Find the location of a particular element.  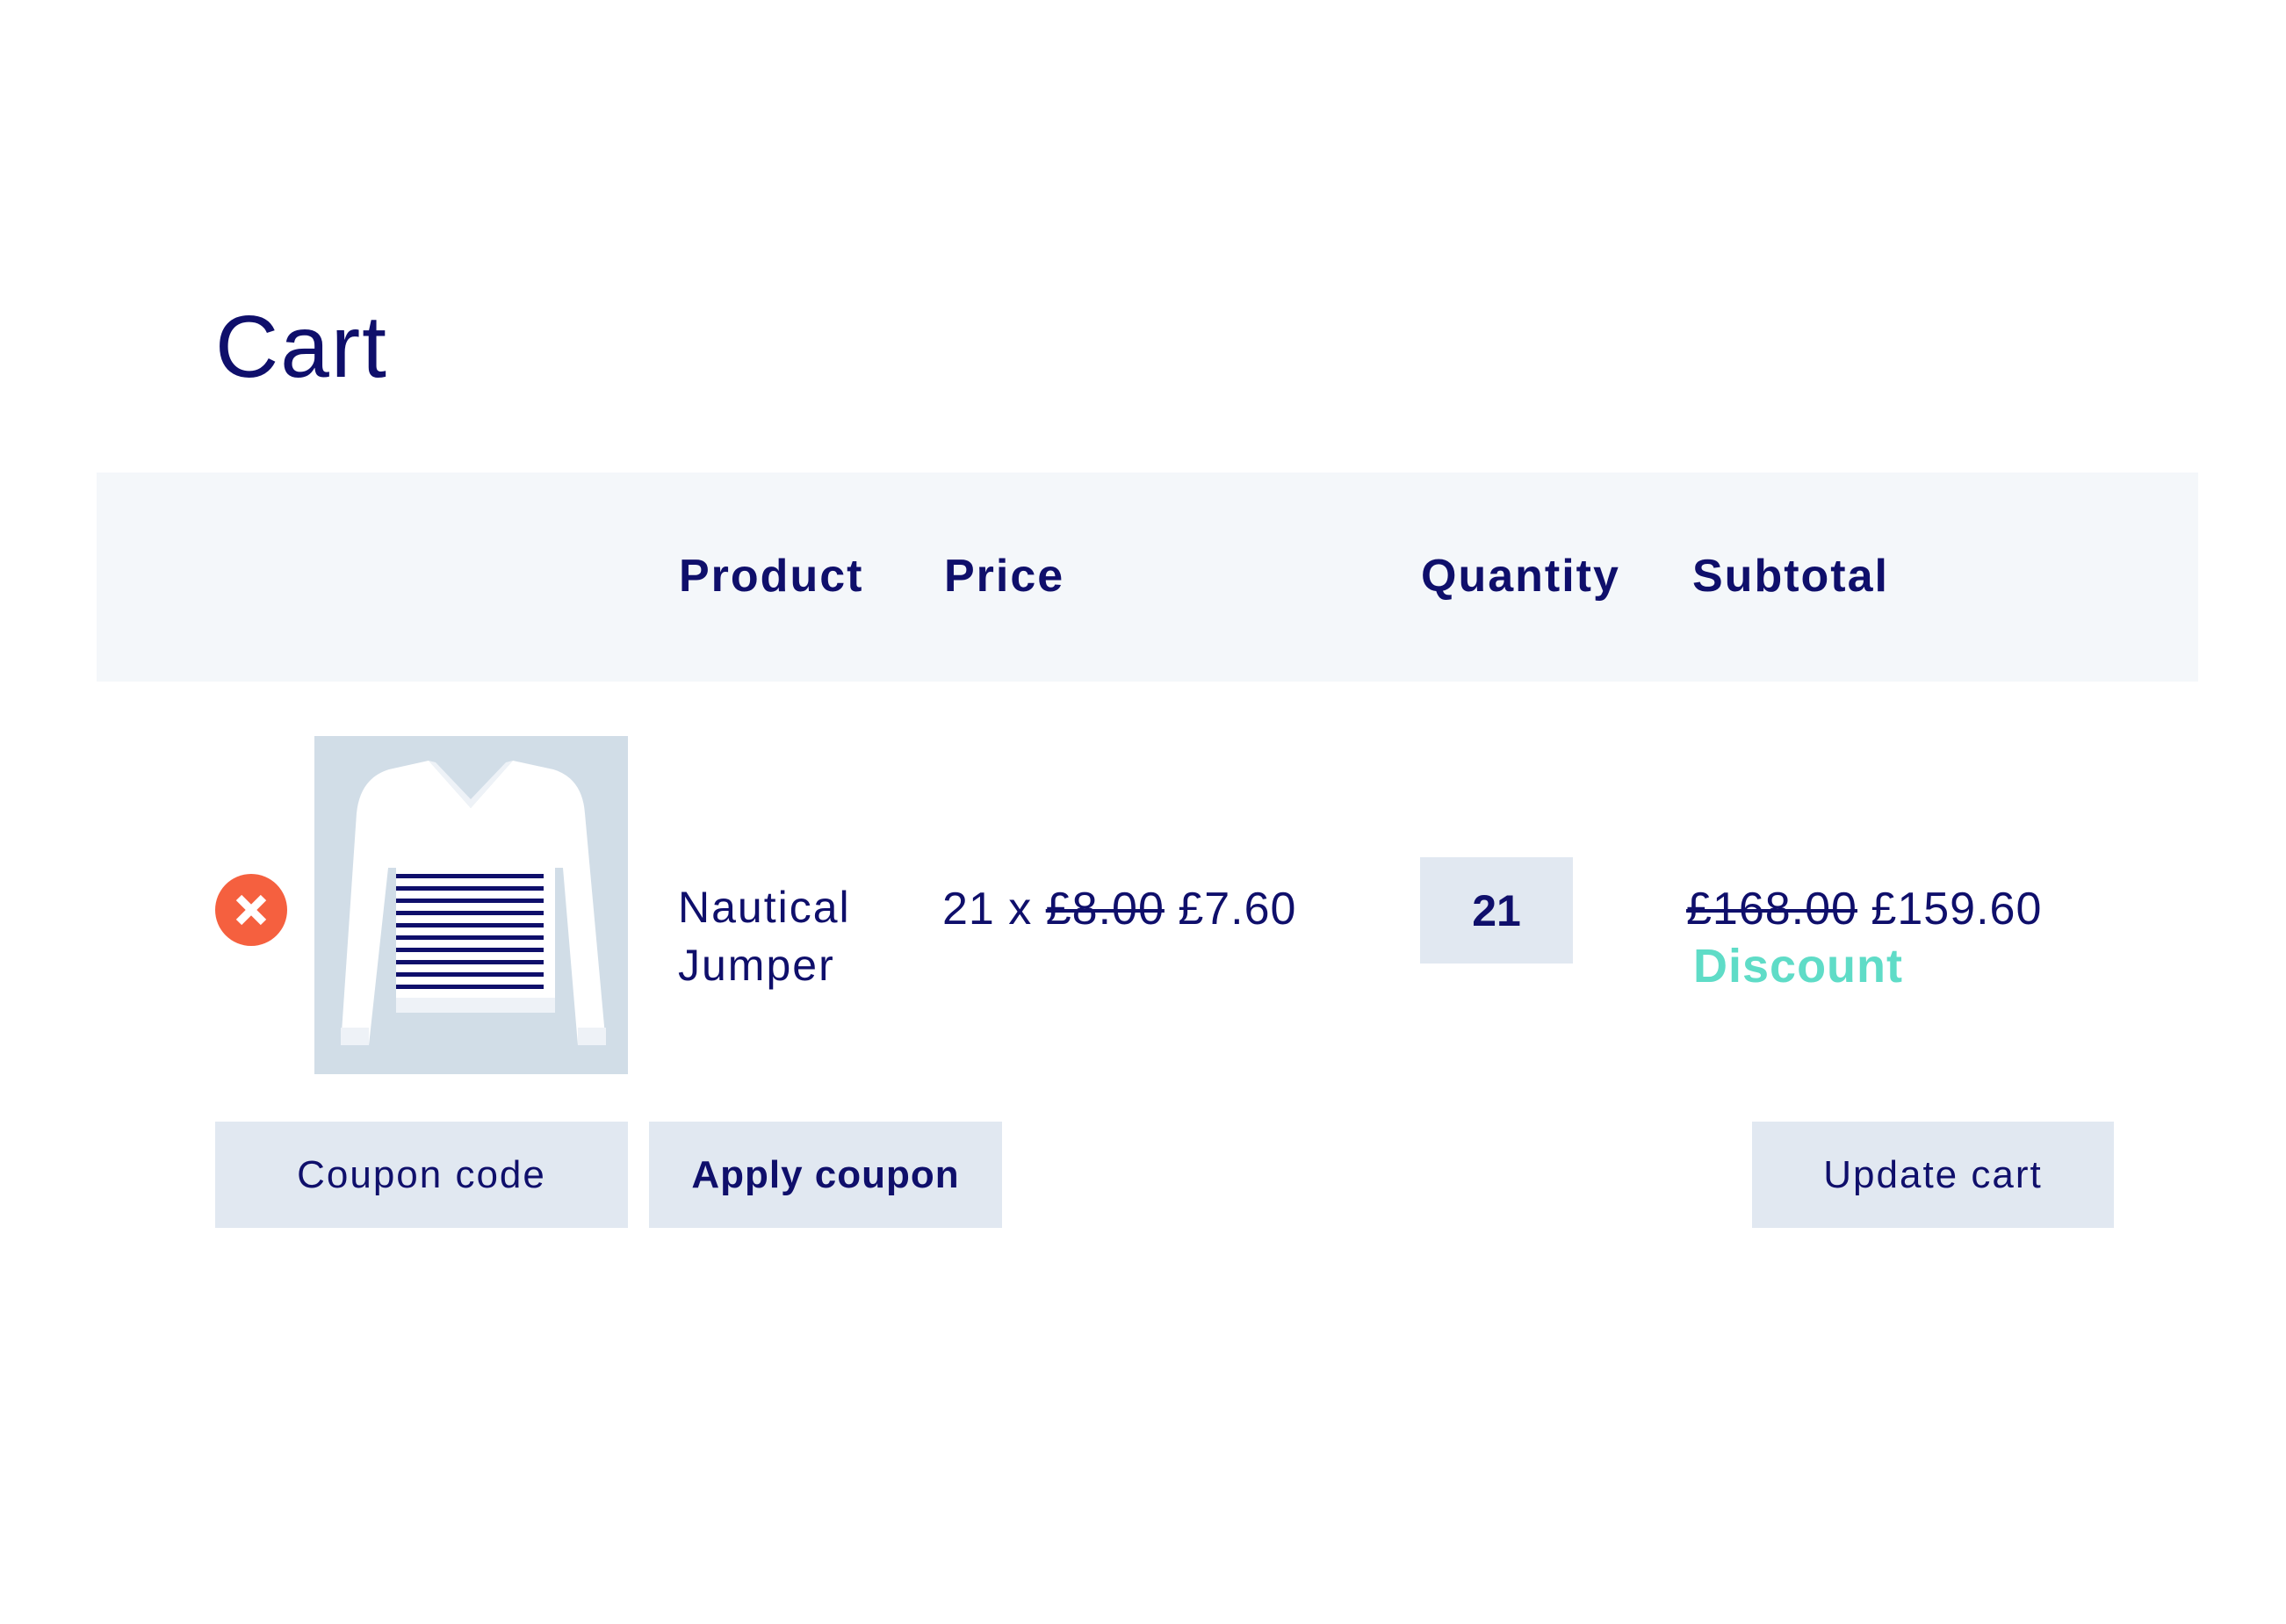

discounted-price: £7.60 is located at coordinates (1237, 909).